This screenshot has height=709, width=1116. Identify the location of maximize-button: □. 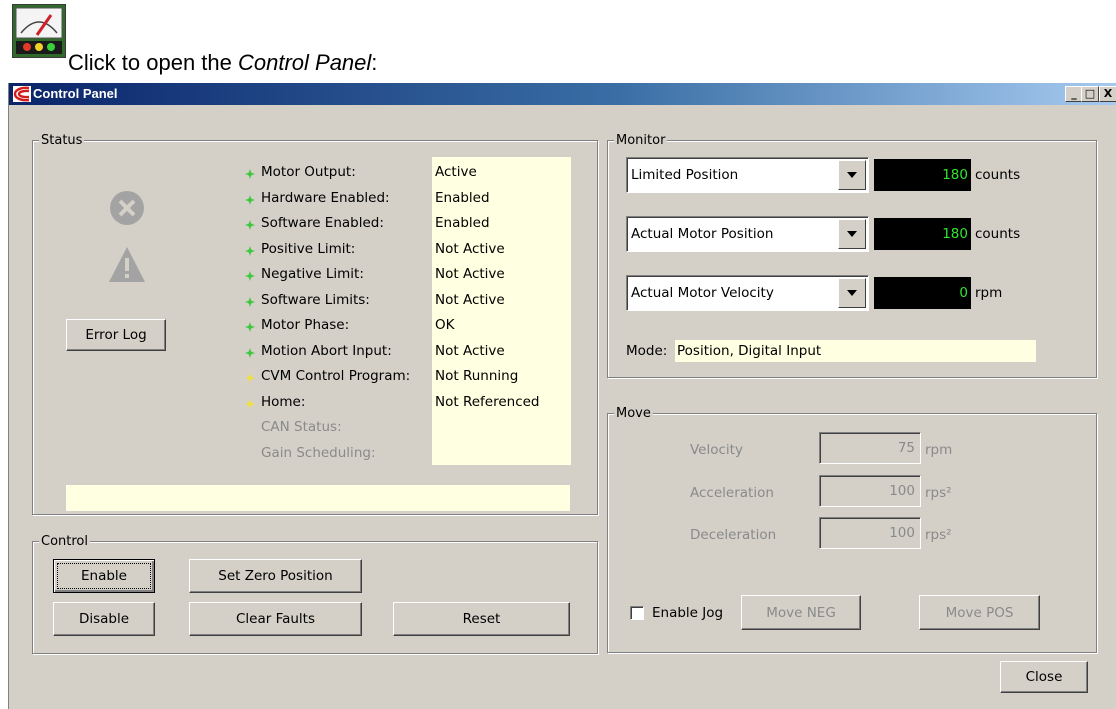
(1090, 94).